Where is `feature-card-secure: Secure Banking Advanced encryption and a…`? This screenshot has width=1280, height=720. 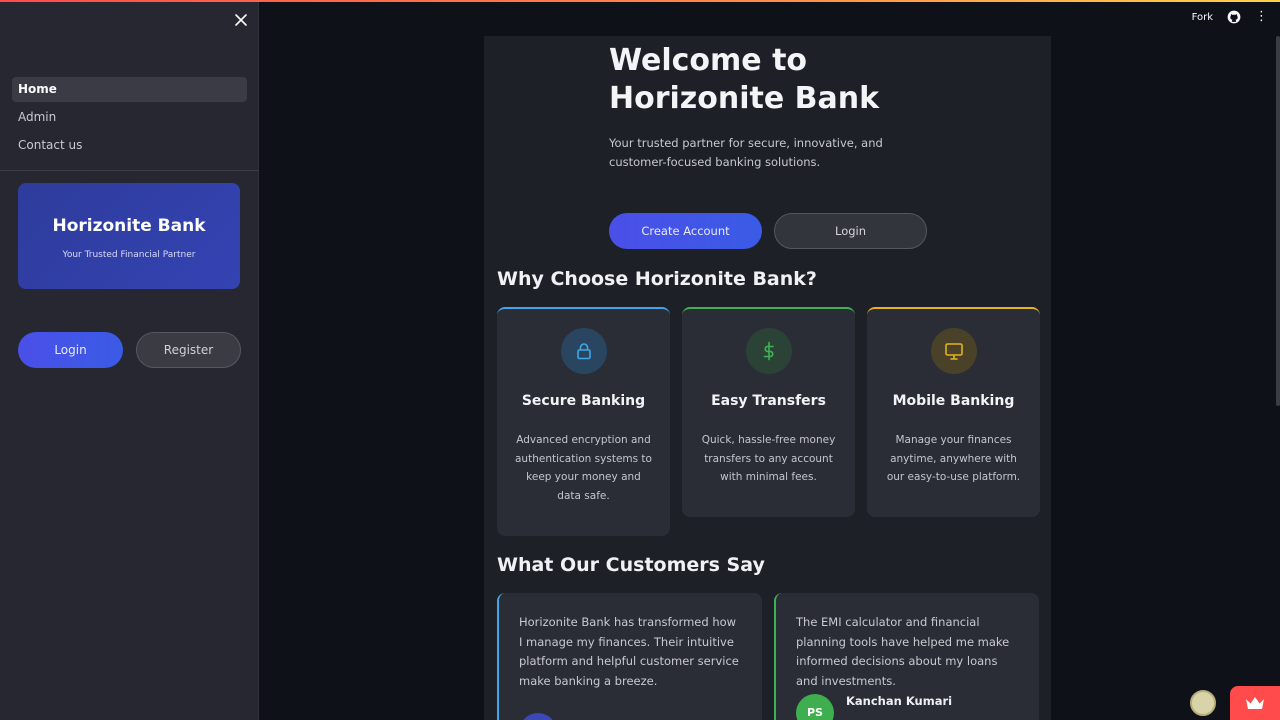
feature-card-secure: Secure Banking Advanced encryption and a… is located at coordinates (583, 421).